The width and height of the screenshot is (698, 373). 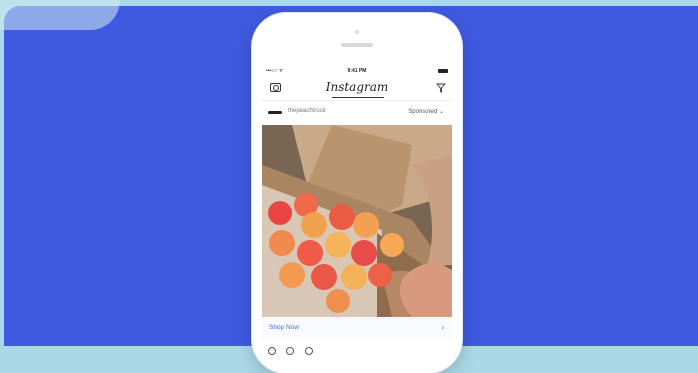 What do you see at coordinates (284, 327) in the screenshot?
I see `shop-now-link: Shop Now` at bounding box center [284, 327].